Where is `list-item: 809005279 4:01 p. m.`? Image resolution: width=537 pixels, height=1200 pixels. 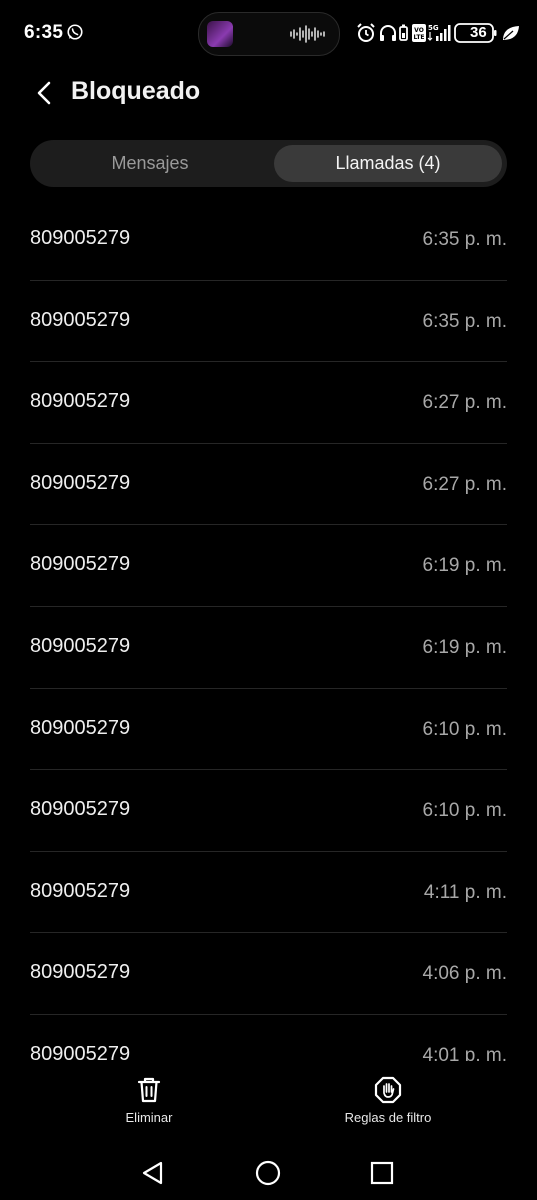
list-item: 809005279 4:01 p. m. is located at coordinates (268, 1038).